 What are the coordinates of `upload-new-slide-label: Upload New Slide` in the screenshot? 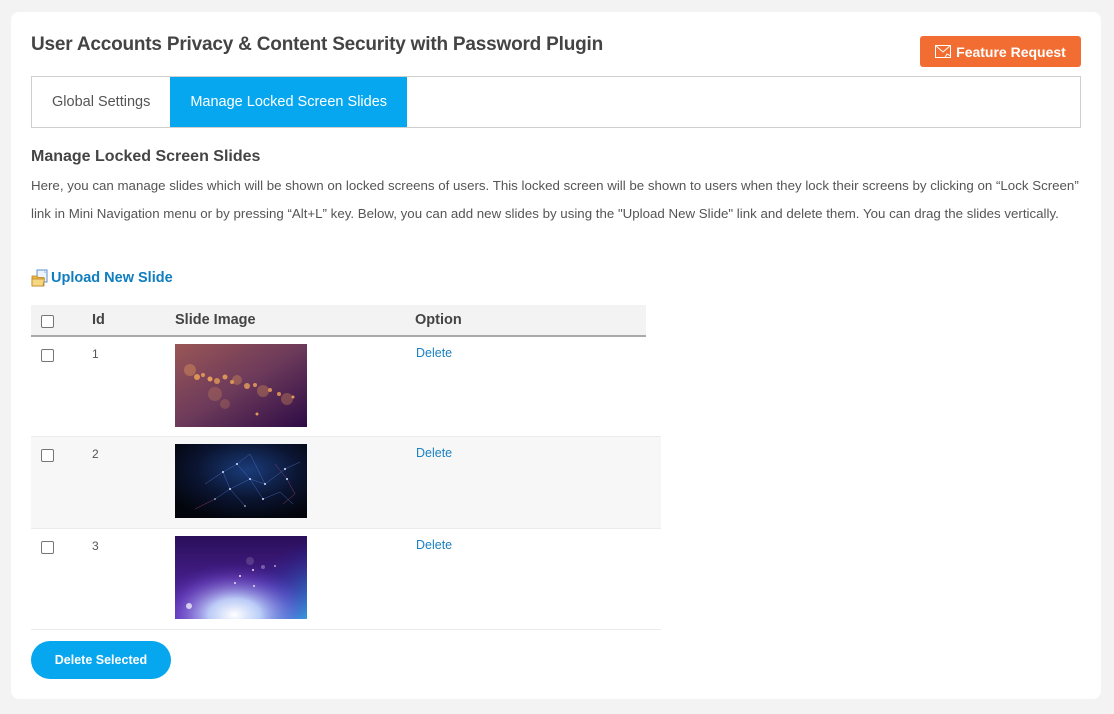 It's located at (112, 278).